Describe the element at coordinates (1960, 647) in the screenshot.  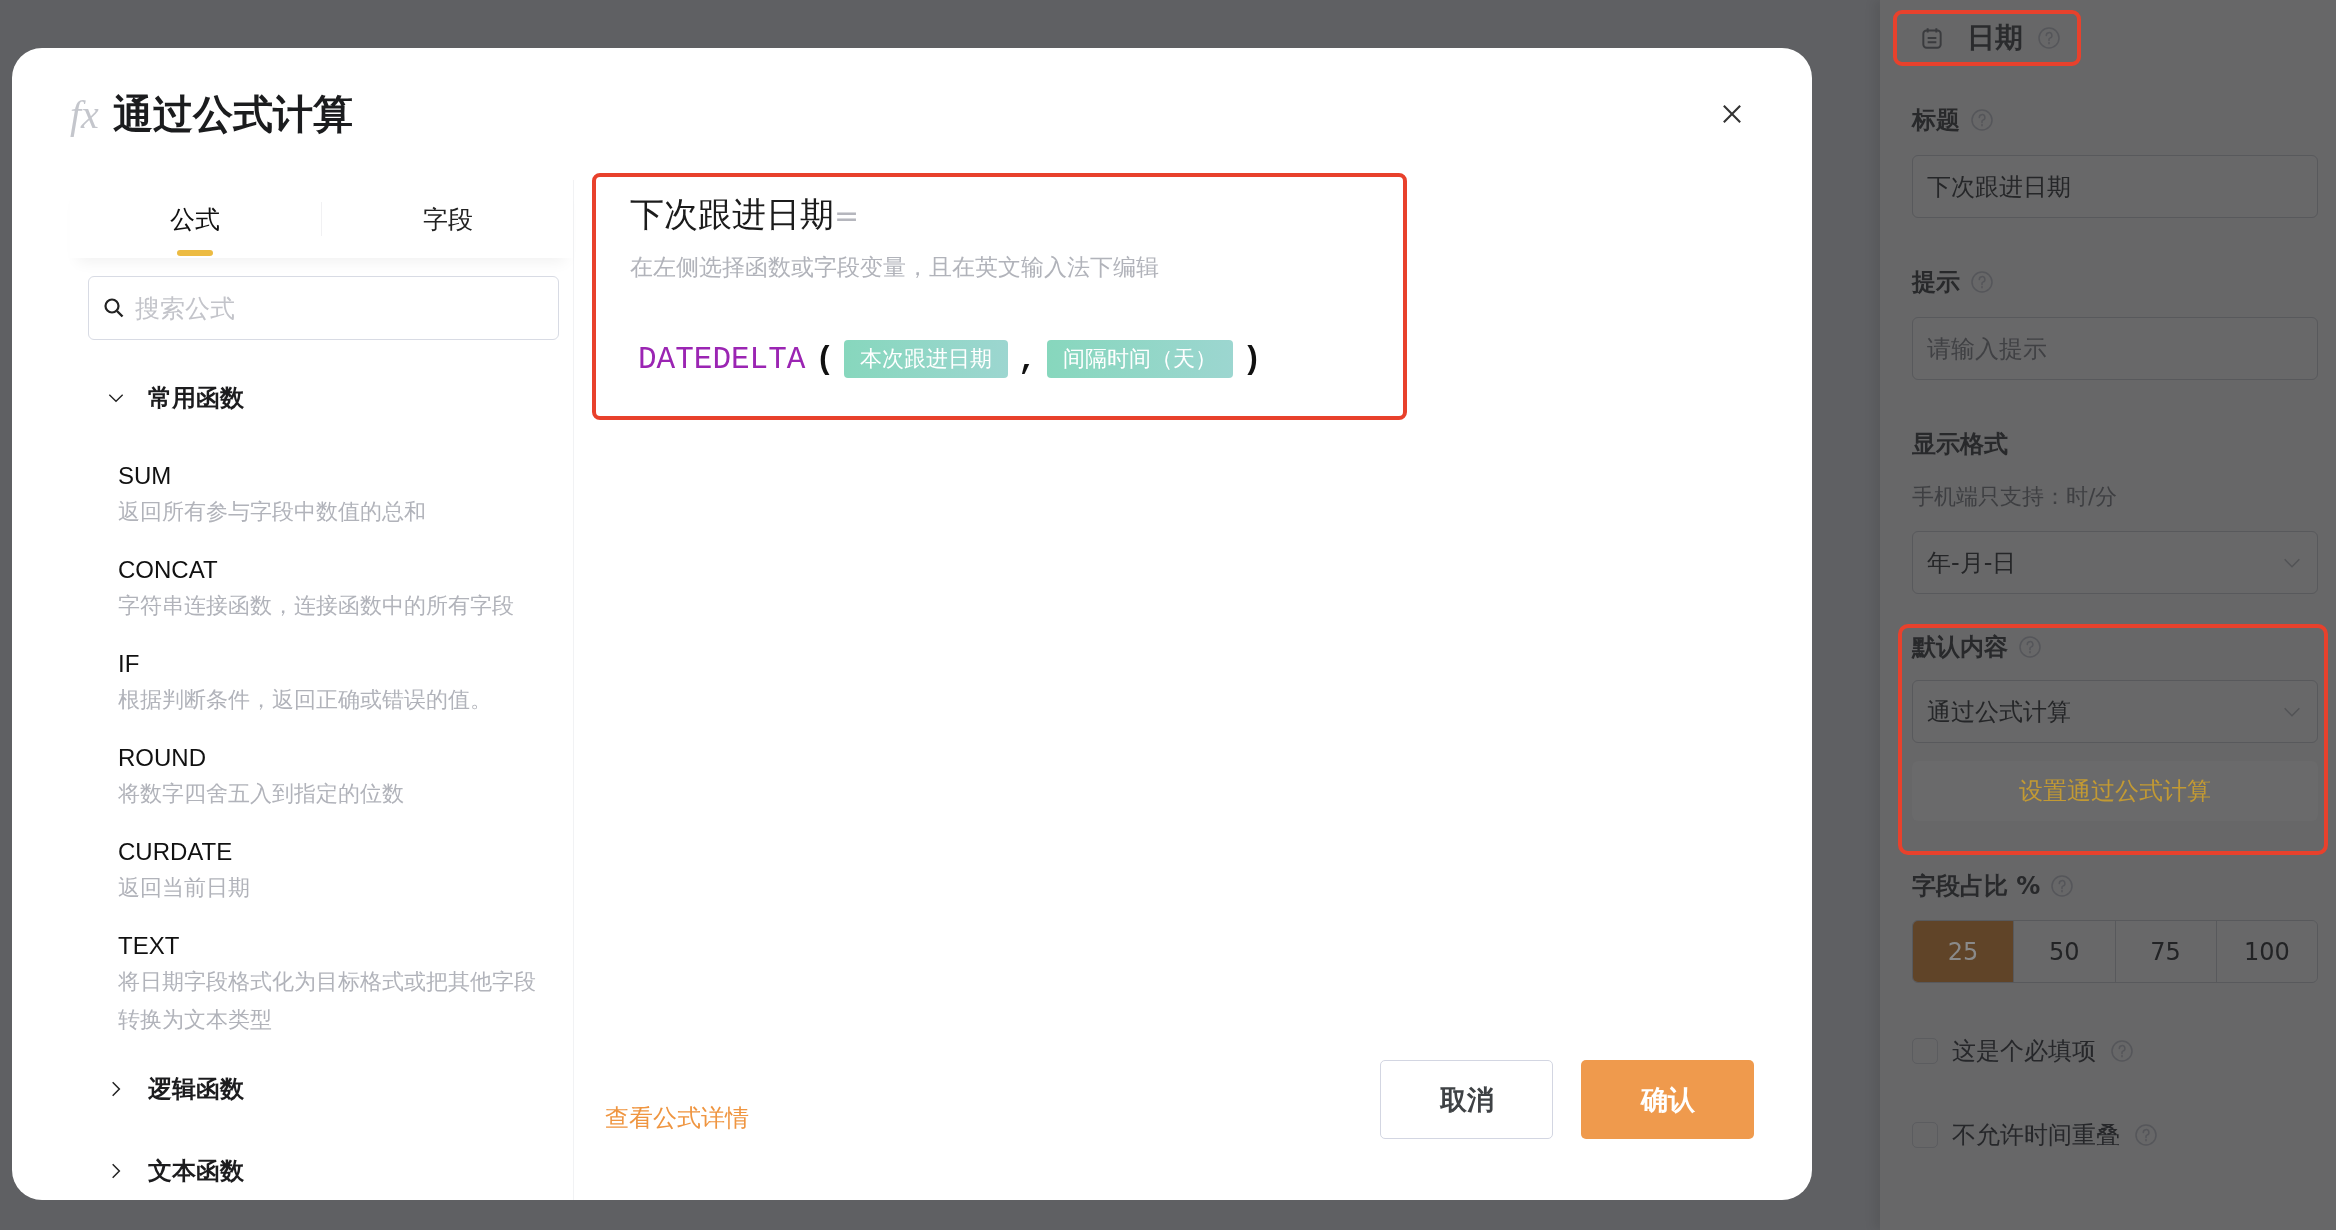
I see `field-label: 默认内容` at that location.